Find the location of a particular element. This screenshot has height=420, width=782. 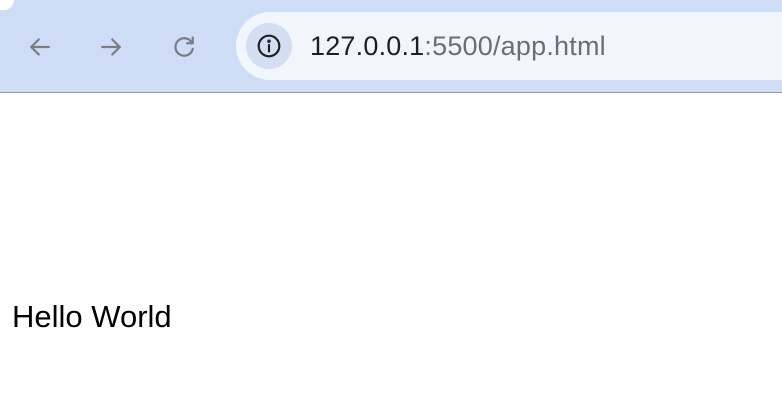

toolbar-corner is located at coordinates (7, 5).